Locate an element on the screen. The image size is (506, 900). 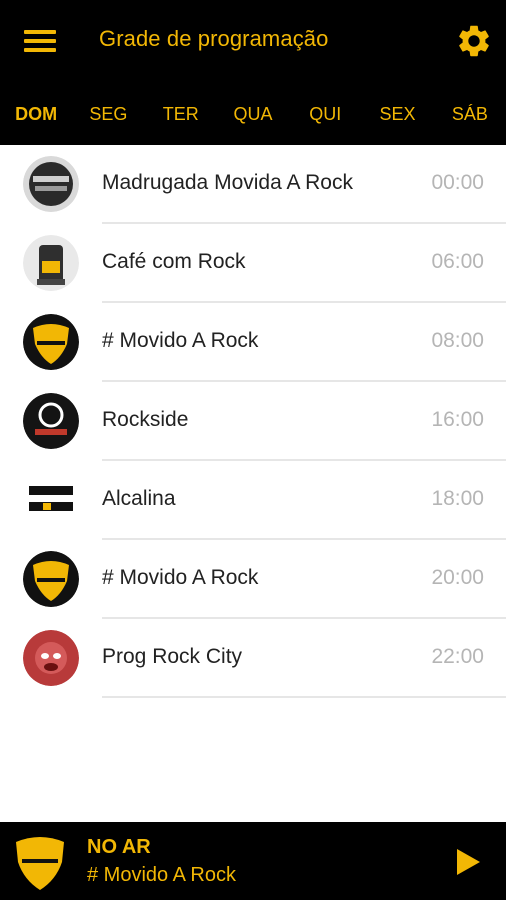
rockside-logo is located at coordinates (51, 421).